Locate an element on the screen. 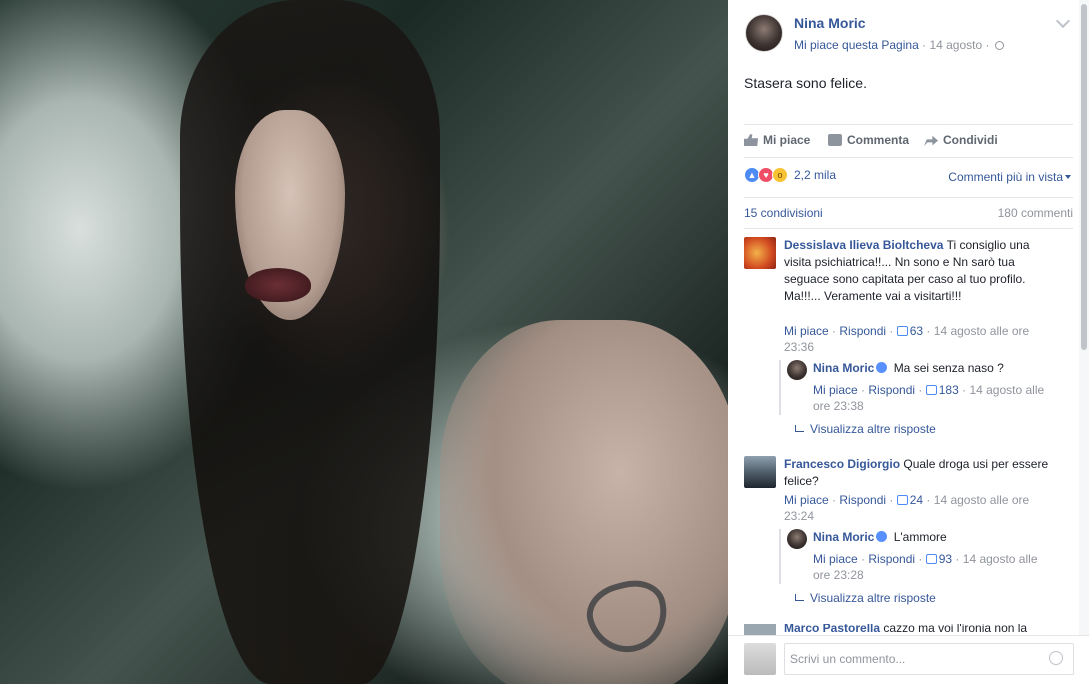 The height and width of the screenshot is (684, 1089). like-button-label: Mi piace is located at coordinates (787, 140).